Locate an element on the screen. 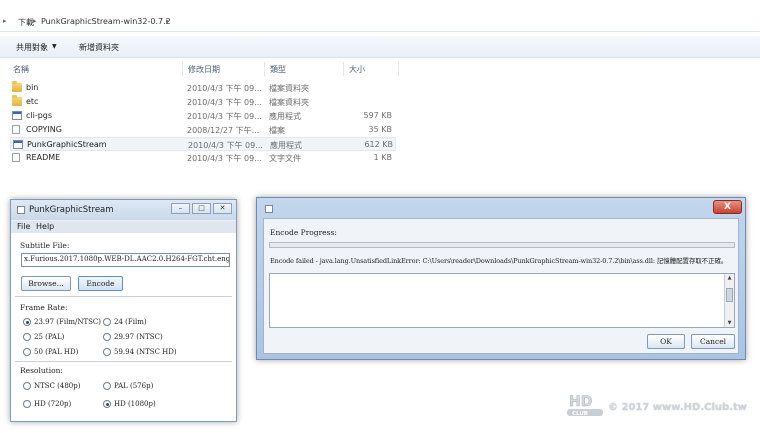  chevron-left-icon: ▸ is located at coordinates (5, 21).